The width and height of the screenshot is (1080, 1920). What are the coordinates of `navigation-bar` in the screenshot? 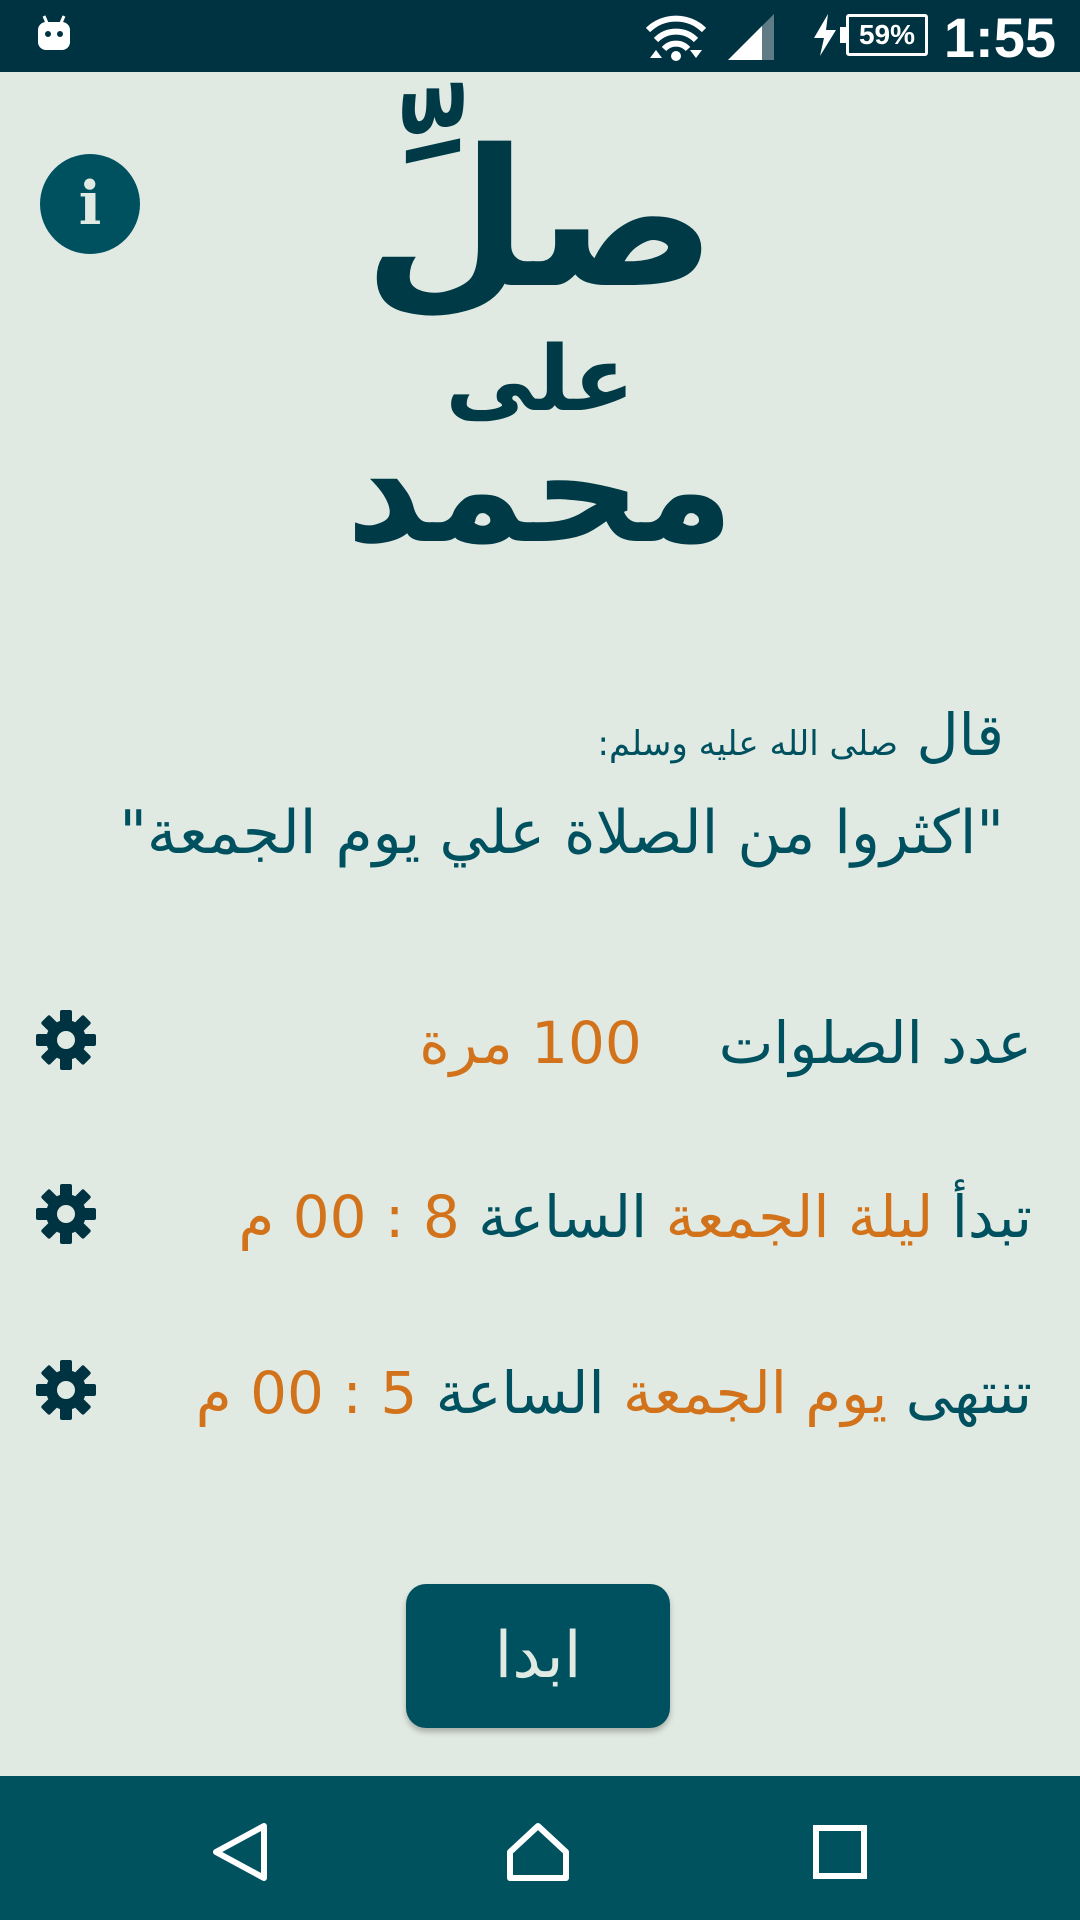 It's located at (540, 1848).